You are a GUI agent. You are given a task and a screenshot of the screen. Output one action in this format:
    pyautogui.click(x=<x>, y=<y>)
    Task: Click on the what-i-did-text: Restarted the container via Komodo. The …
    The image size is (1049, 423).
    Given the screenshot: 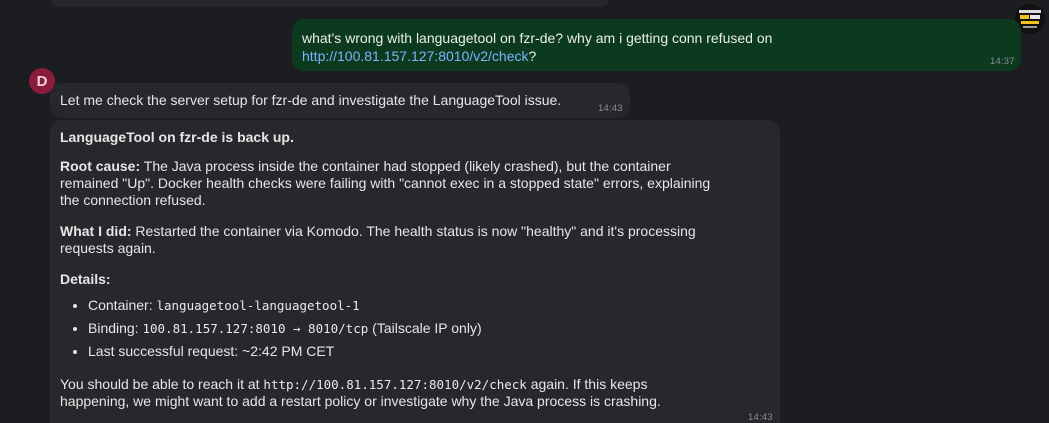 What is the action you would take?
    pyautogui.click(x=378, y=239)
    